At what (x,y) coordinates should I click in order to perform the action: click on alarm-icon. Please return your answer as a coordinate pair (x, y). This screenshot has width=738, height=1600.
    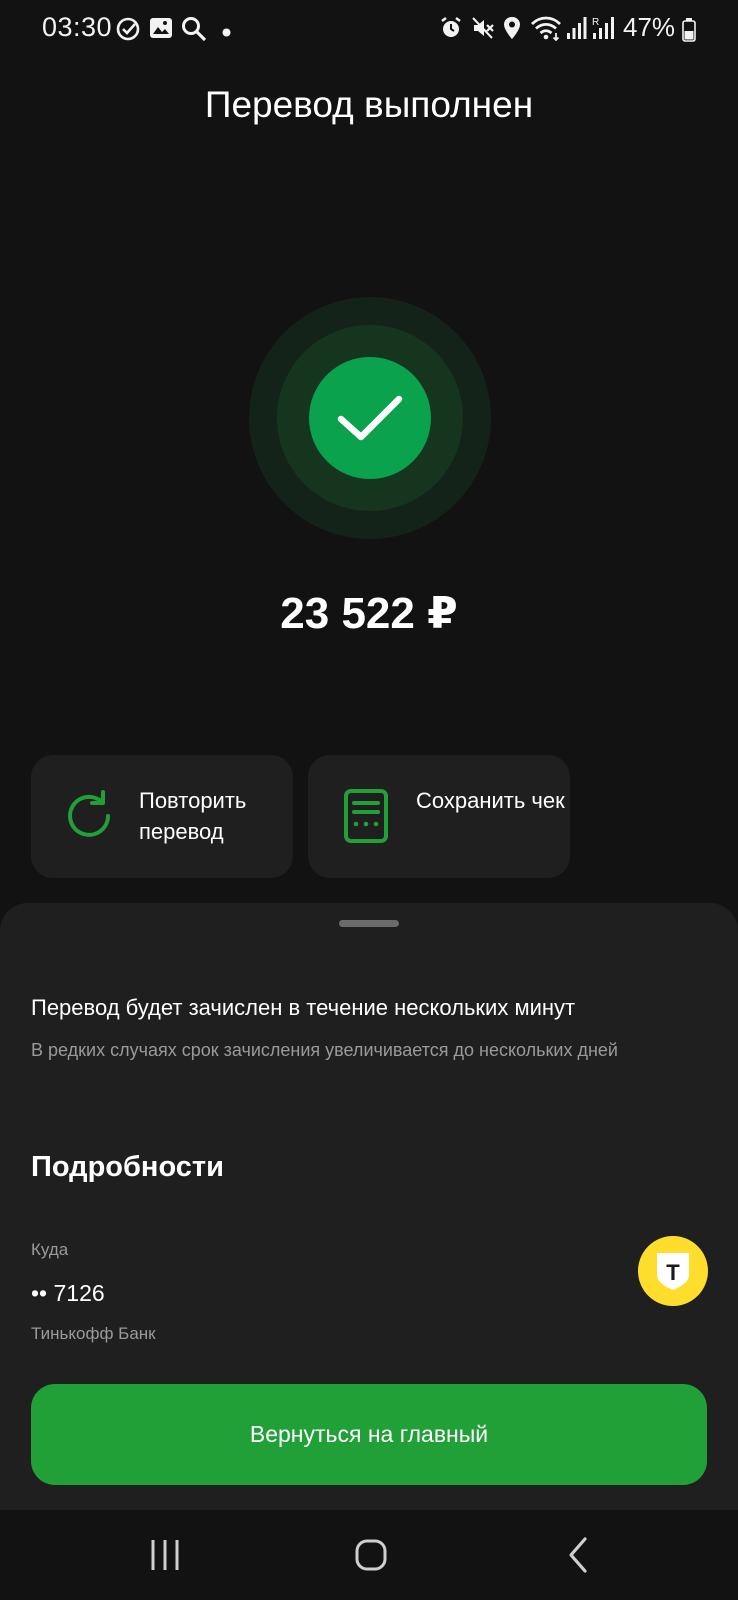
    Looking at the image, I should click on (451, 30).